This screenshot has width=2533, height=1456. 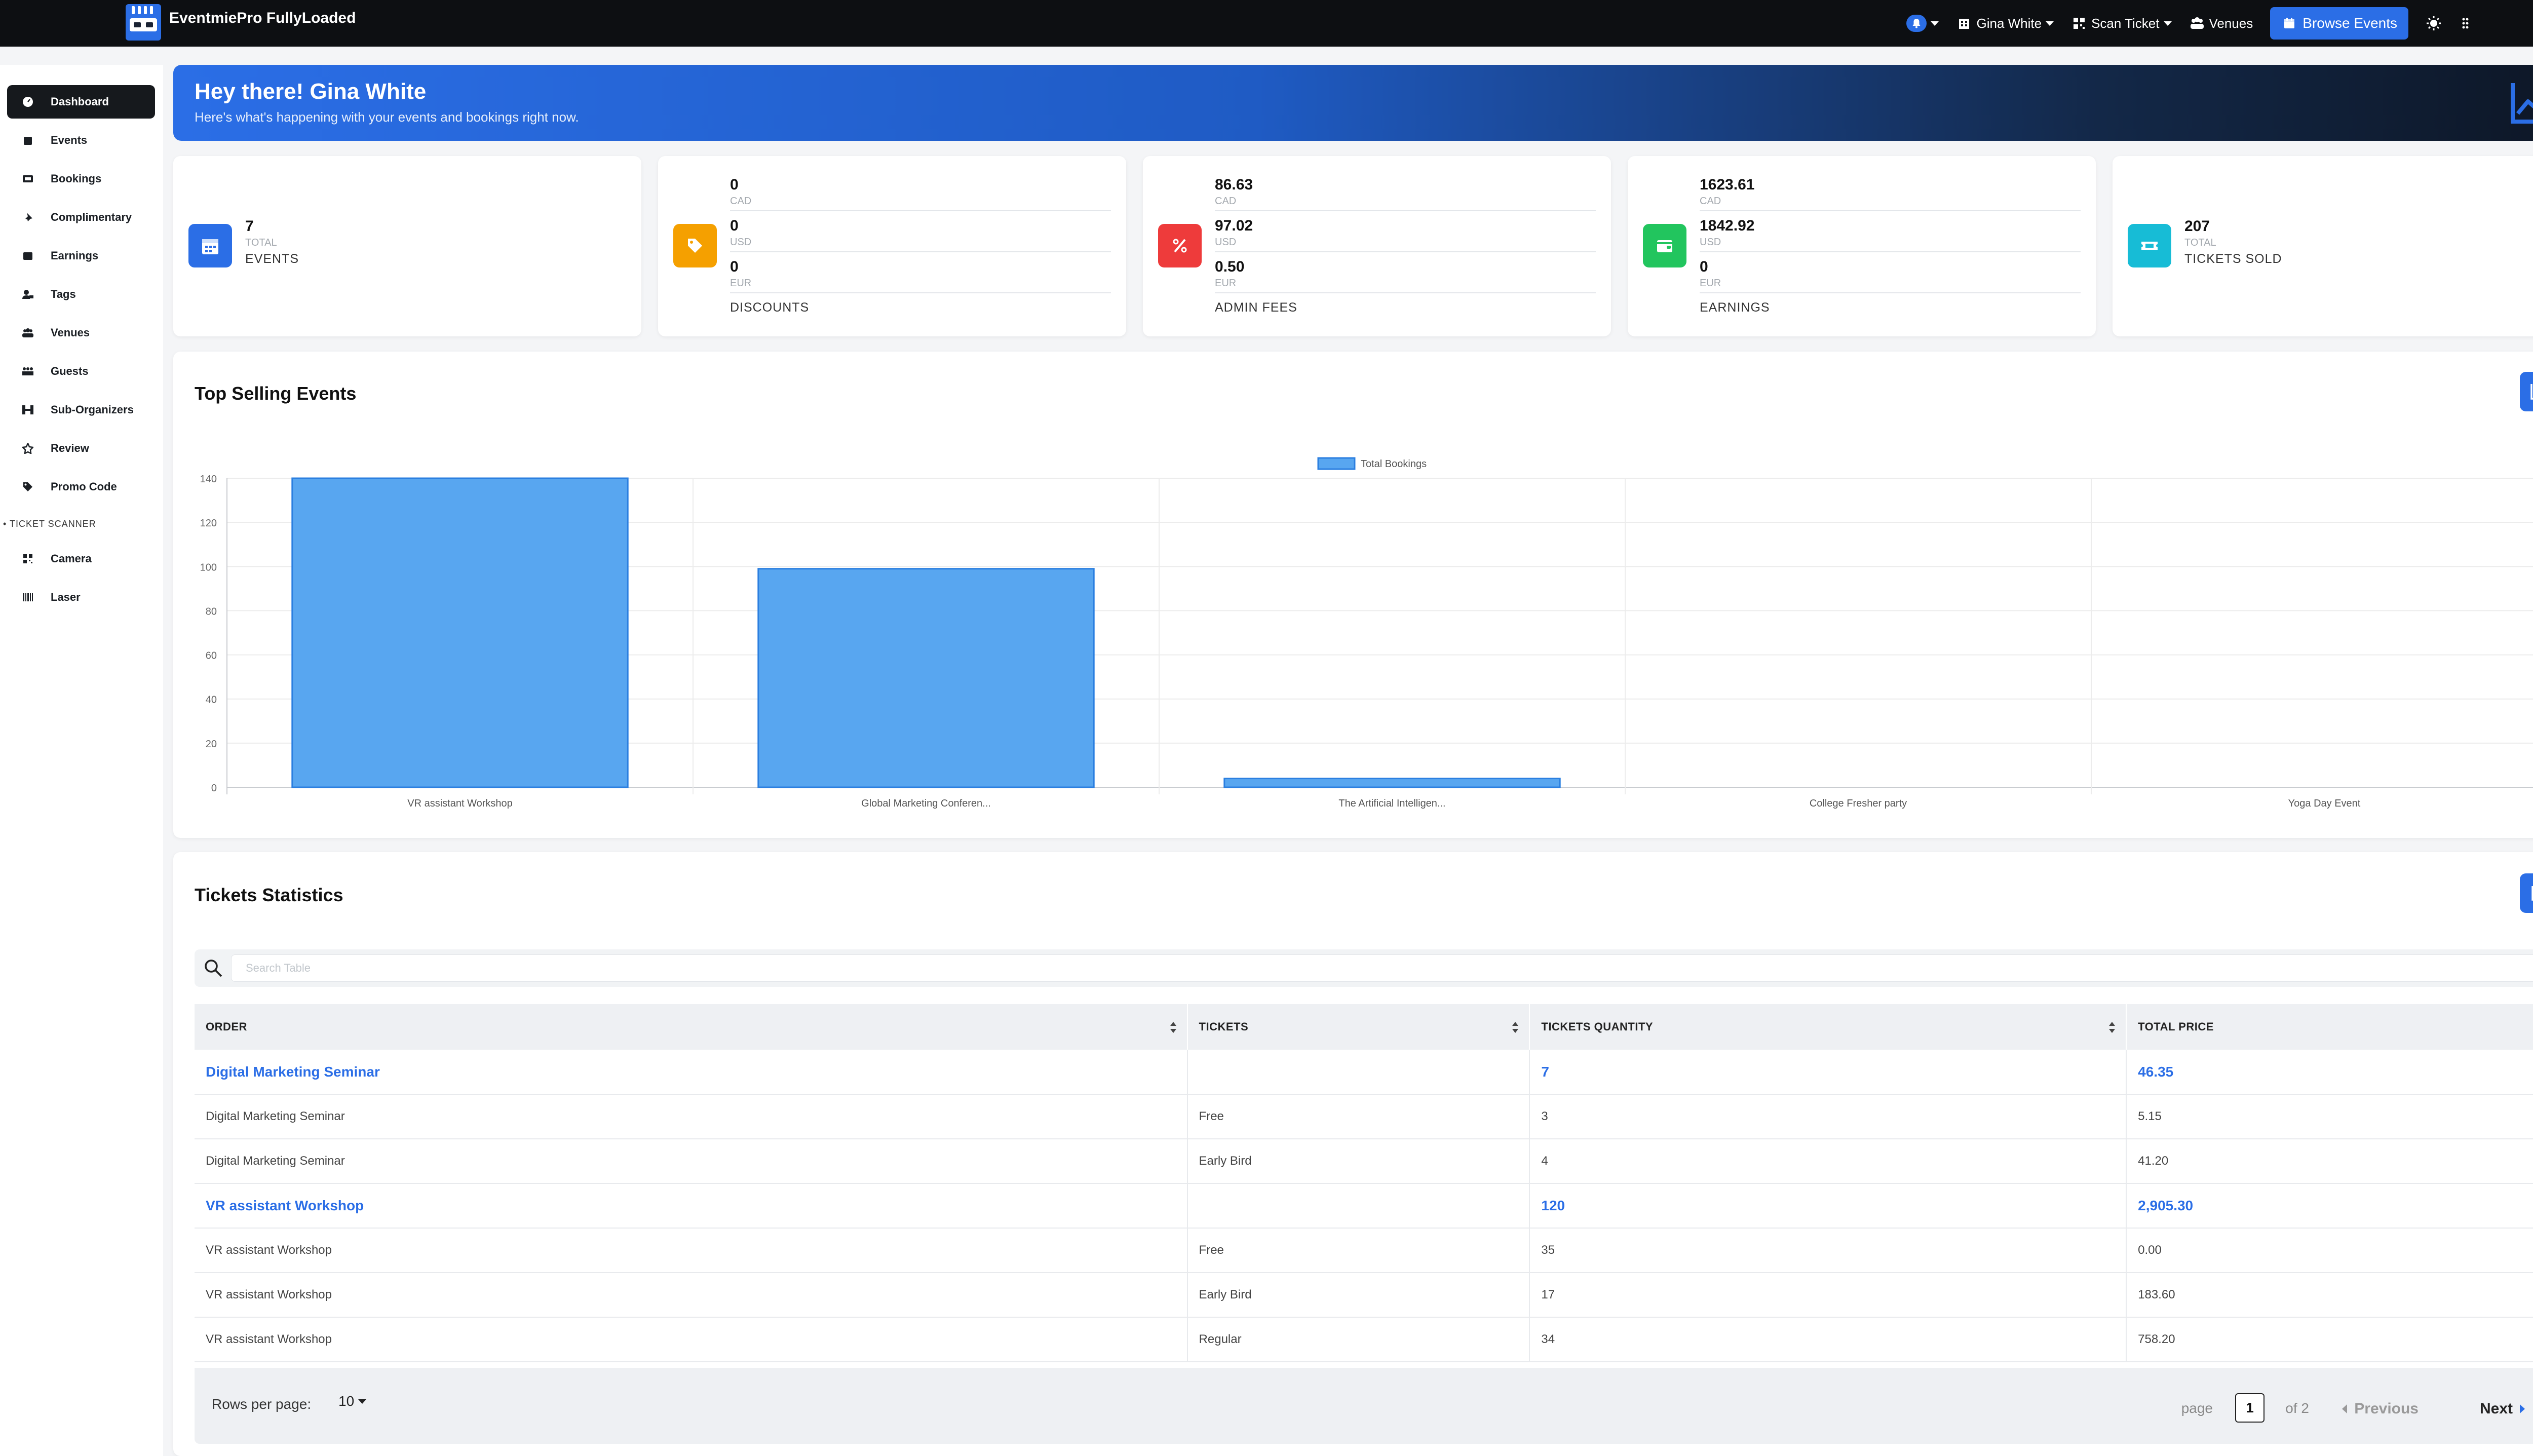 I want to click on column-header-tickets-quantity: TICKETS QUANTITY, so click(x=1828, y=1027).